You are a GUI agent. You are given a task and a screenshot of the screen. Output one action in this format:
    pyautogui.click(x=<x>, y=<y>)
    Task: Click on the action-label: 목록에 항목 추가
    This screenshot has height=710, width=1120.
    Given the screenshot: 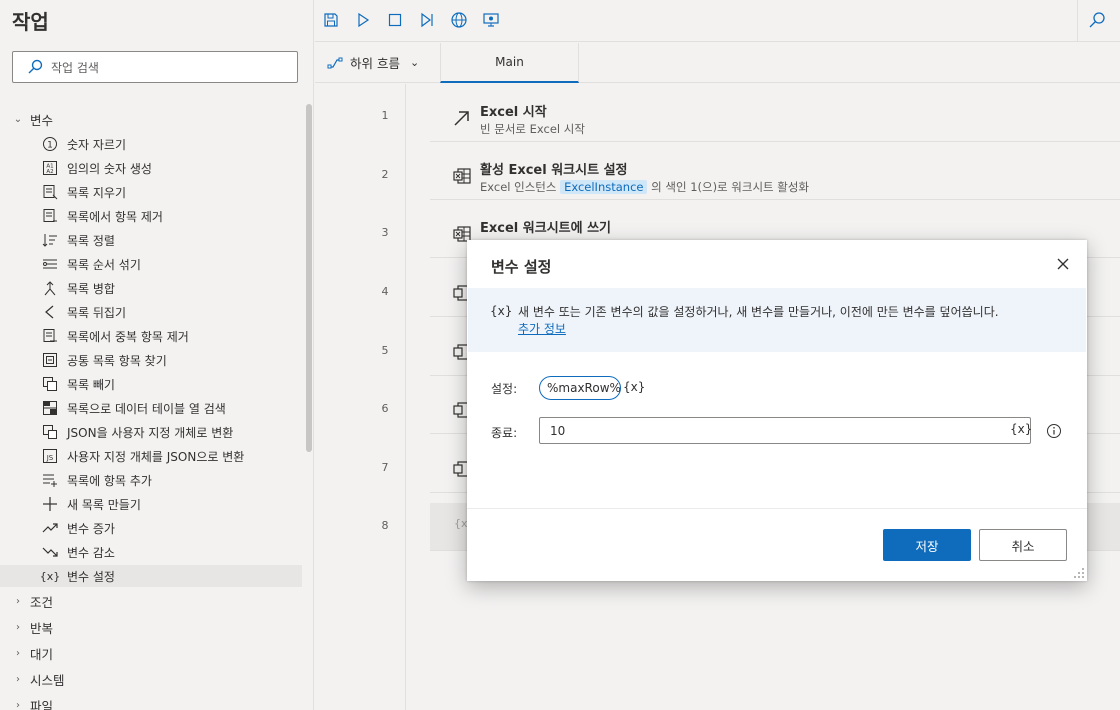 What is the action you would take?
    pyautogui.click(x=109, y=480)
    